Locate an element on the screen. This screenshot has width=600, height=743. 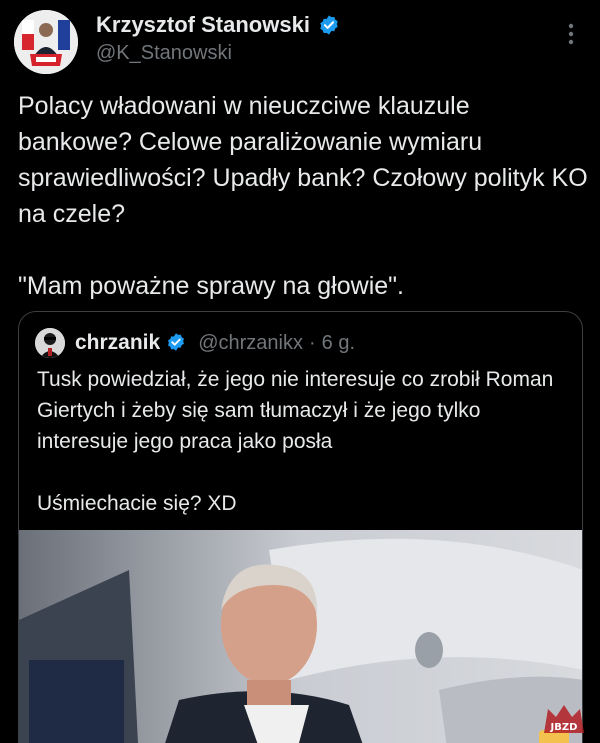
profile-avatar-icon is located at coordinates (46, 42).